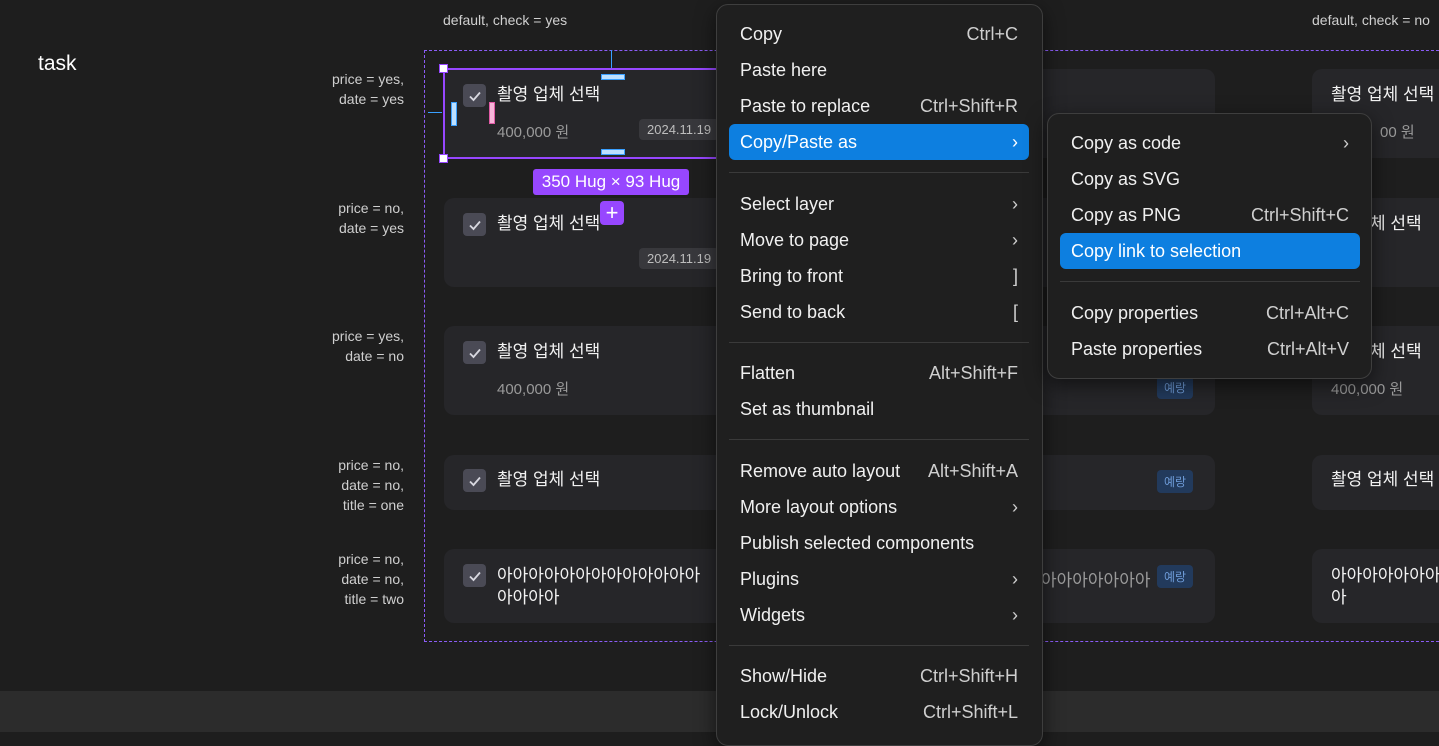  What do you see at coordinates (879, 676) in the screenshot?
I see `menu-item-show-hide: Show/Hide Ctrl+Shift+H` at bounding box center [879, 676].